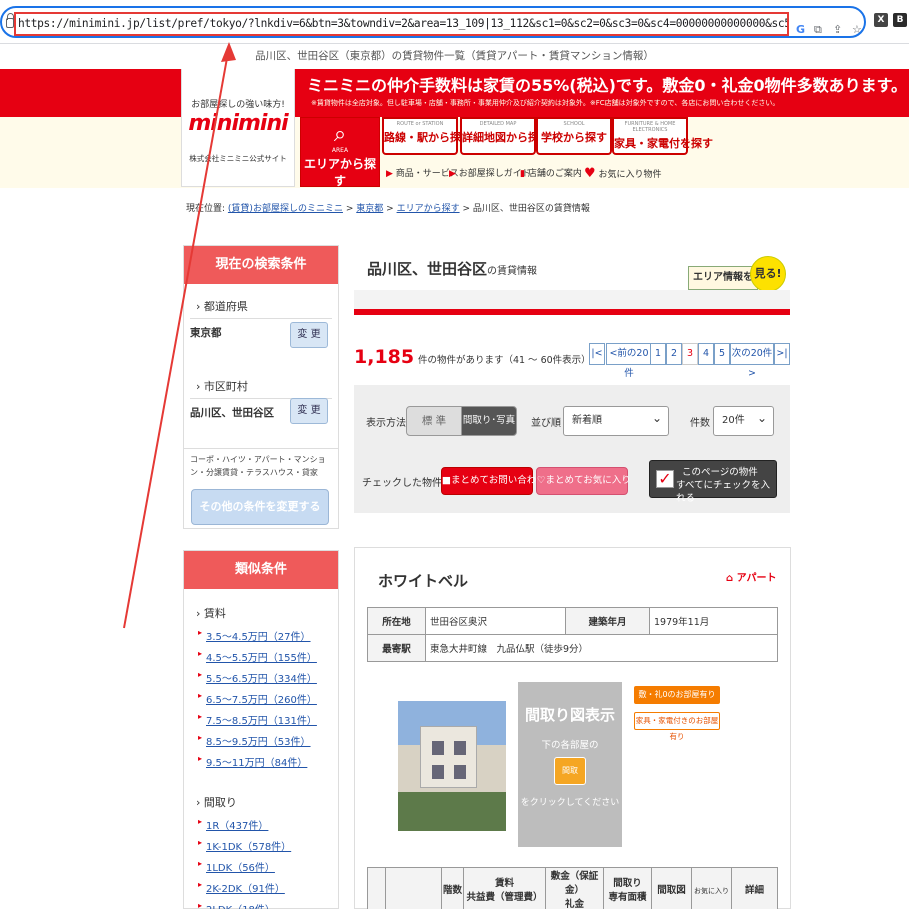  What do you see at coordinates (261, 824) in the screenshot?
I see `layout-link: 1R（437件）` at bounding box center [261, 824].